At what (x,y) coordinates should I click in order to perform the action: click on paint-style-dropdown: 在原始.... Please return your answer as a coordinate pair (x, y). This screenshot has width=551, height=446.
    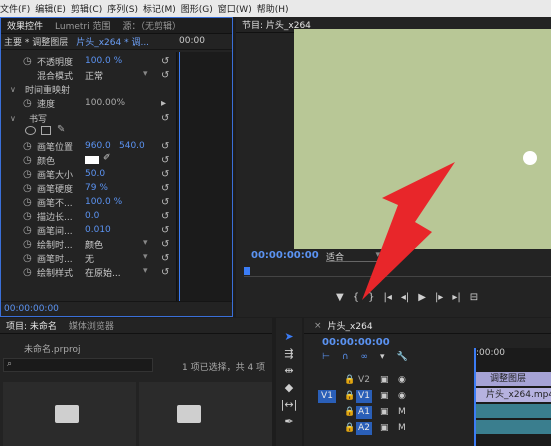
    Looking at the image, I should click on (116, 272).